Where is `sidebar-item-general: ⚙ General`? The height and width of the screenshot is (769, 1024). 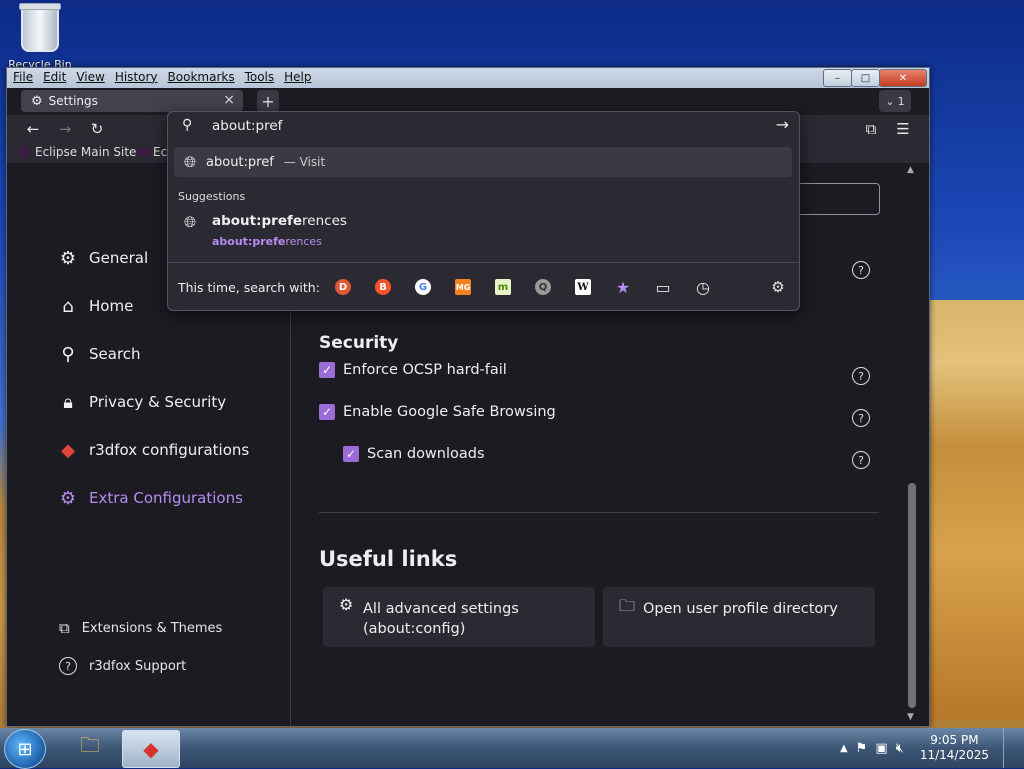 sidebar-item-general: ⚙ General is located at coordinates (102, 258).